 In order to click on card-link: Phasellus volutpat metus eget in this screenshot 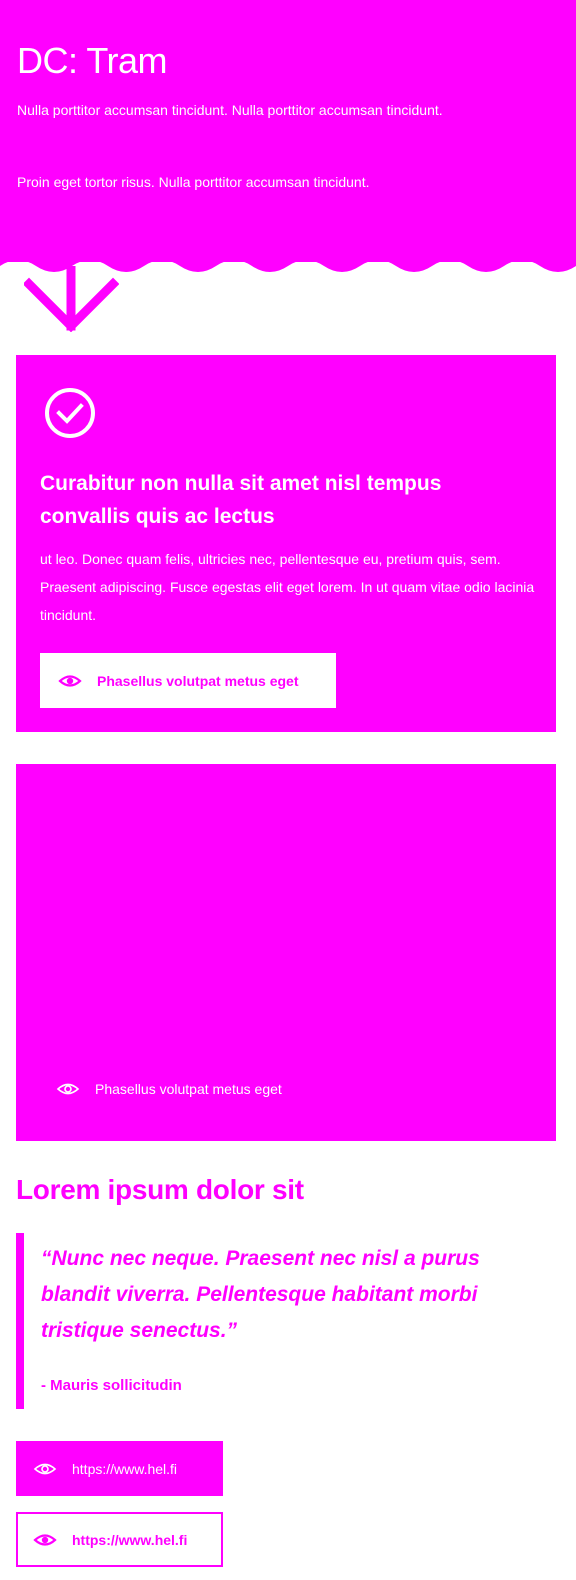, I will do `click(169, 1089)`.